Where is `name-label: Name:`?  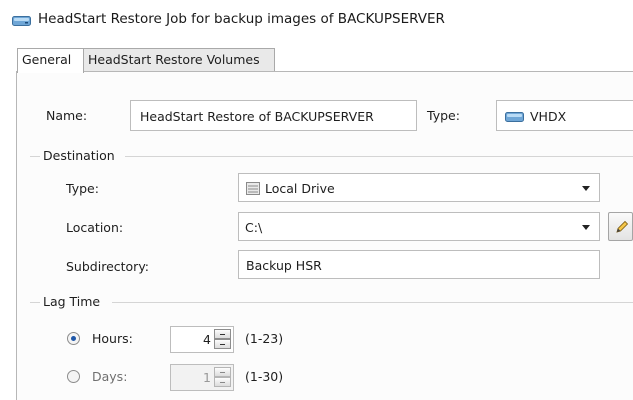
name-label: Name: is located at coordinates (67, 115).